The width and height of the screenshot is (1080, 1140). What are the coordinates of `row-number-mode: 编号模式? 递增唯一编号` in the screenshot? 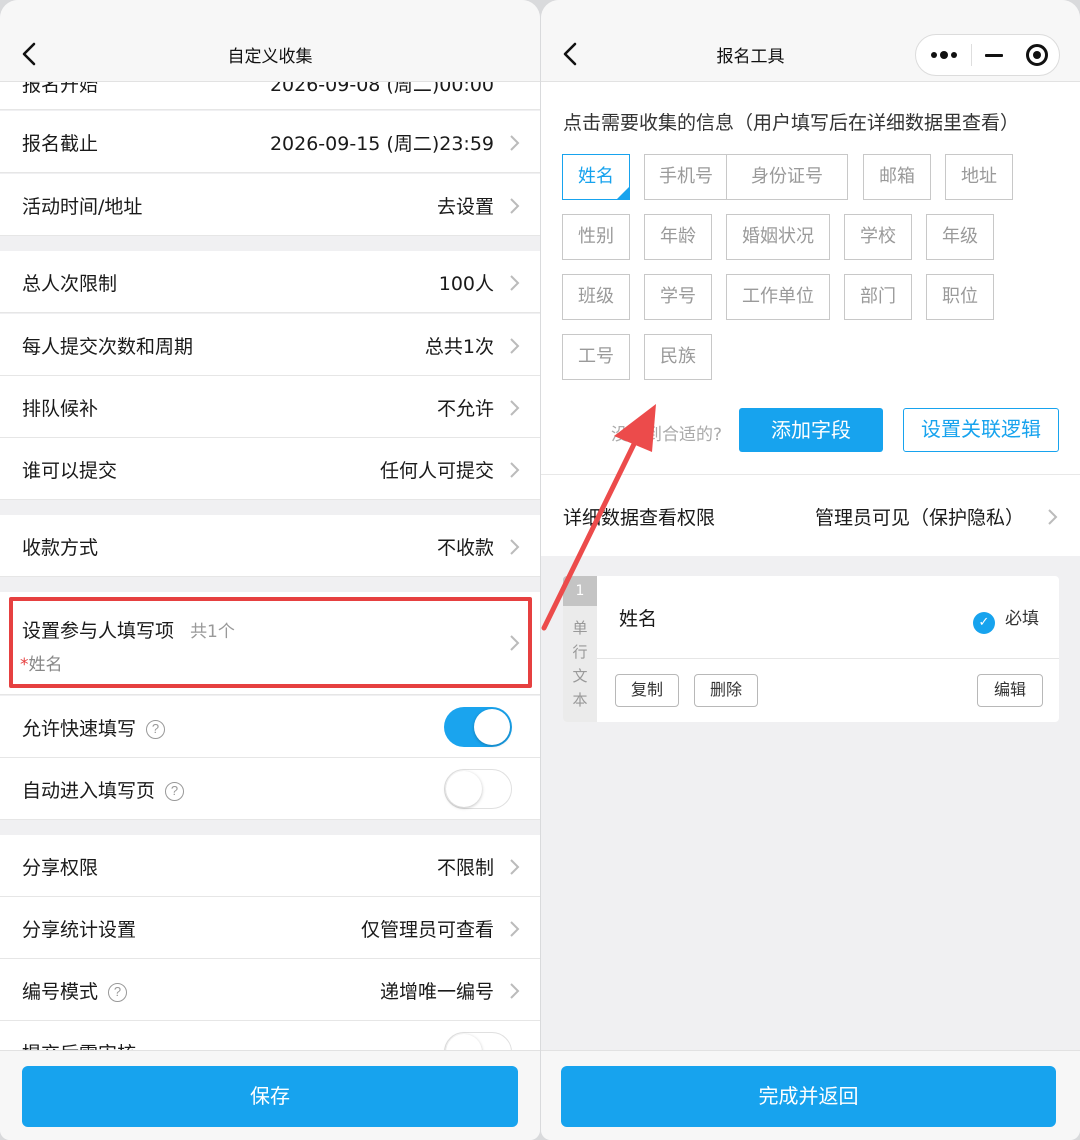 It's located at (270, 990).